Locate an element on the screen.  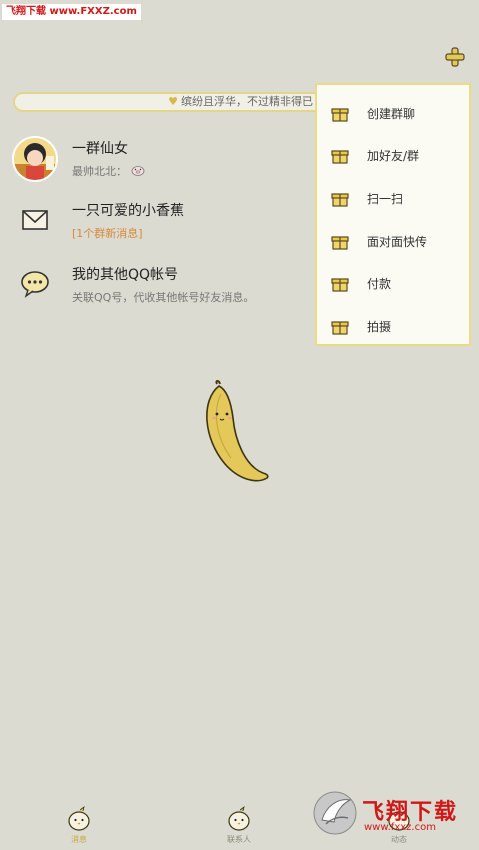
conversation-subtitle: [1个群新消息] is located at coordinates (107, 233).